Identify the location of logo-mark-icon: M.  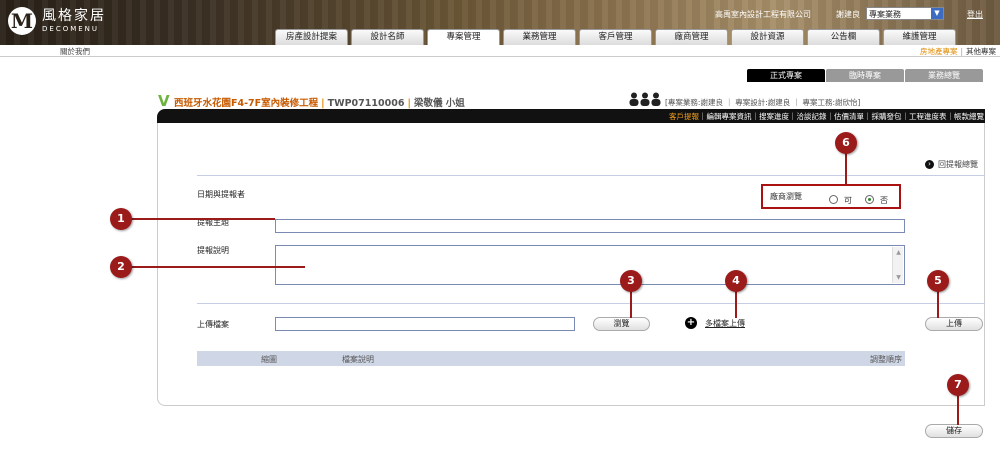
(22, 21).